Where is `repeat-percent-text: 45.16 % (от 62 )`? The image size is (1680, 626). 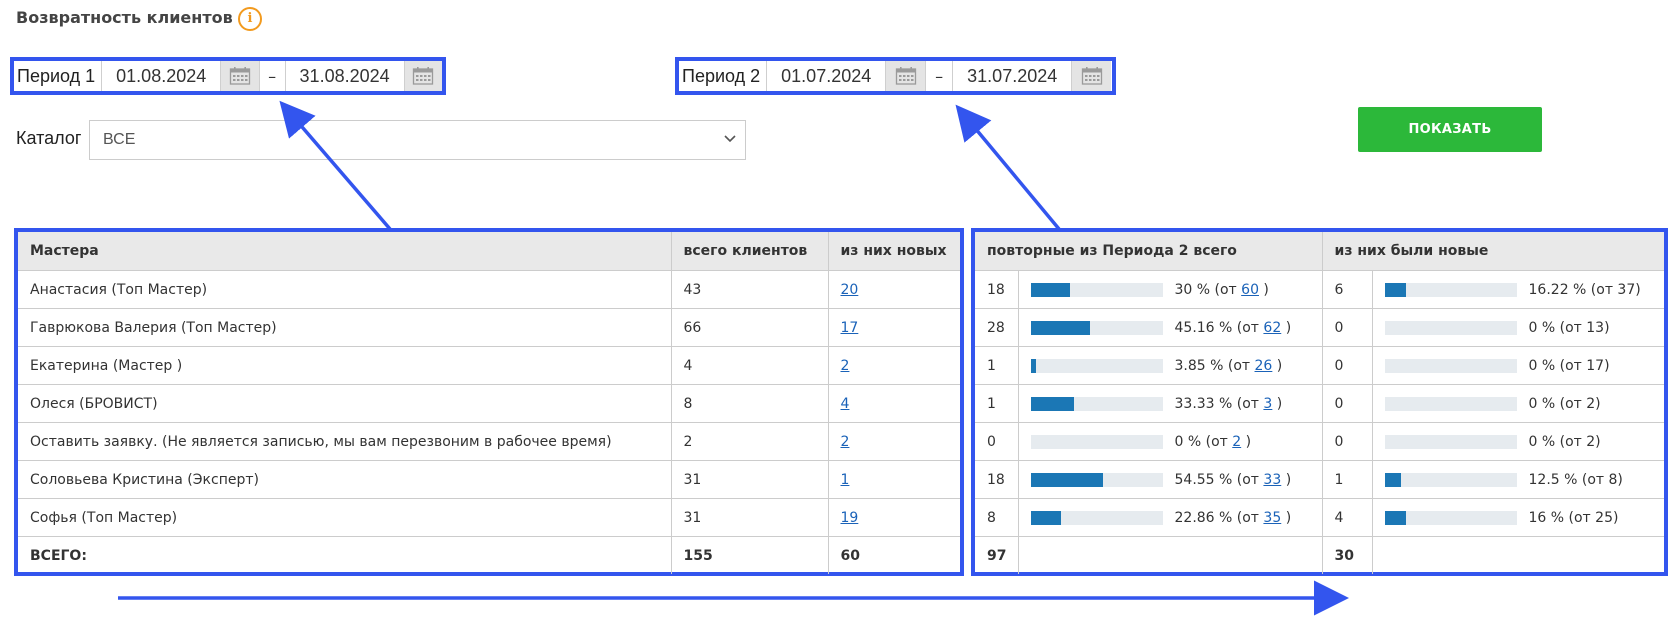 repeat-percent-text: 45.16 % (от 62 ) is located at coordinates (1233, 328).